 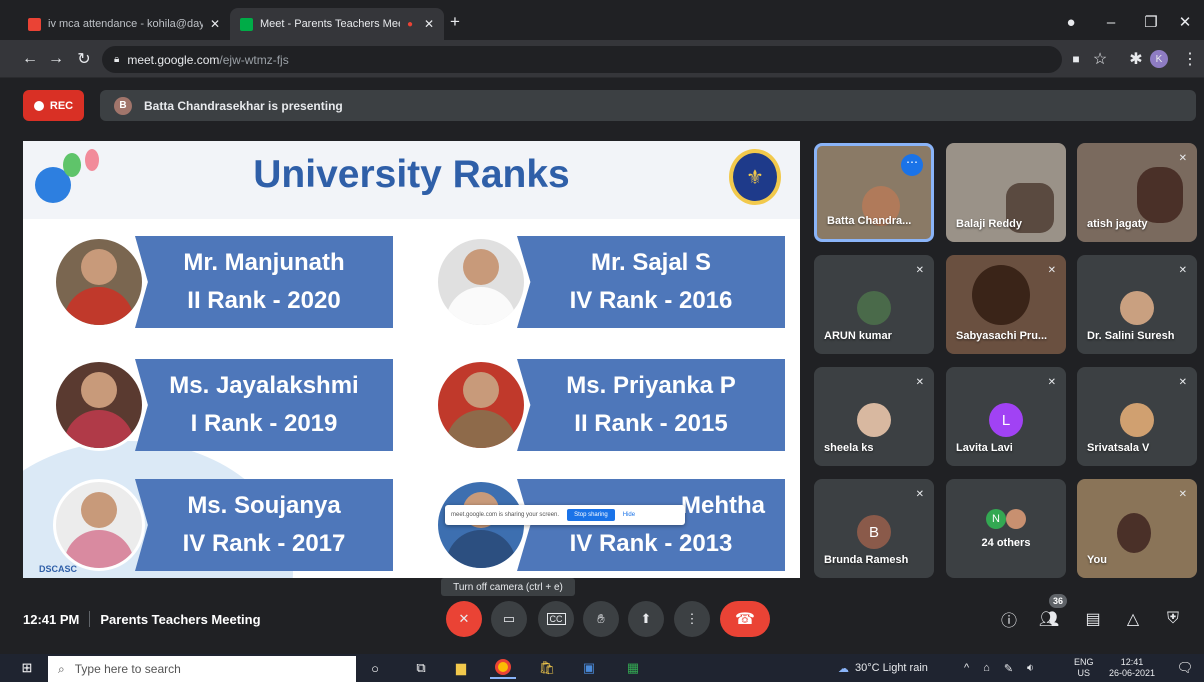 I want to click on new-tab-button: +, so click(x=455, y=22).